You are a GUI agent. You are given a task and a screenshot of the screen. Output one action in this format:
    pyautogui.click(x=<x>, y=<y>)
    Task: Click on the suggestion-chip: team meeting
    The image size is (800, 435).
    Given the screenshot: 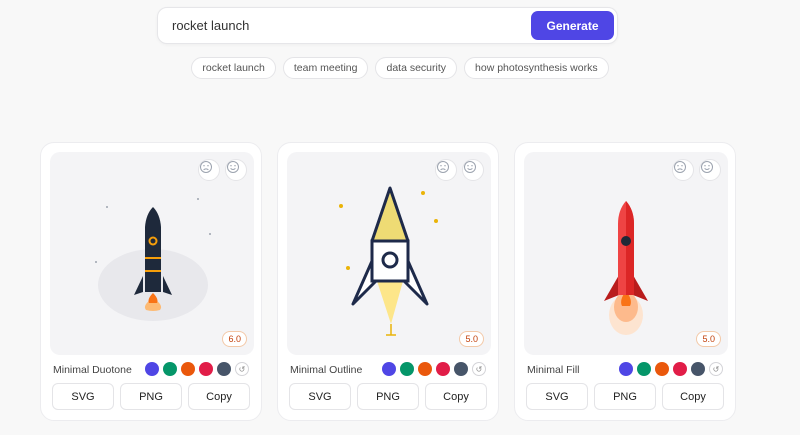 What is the action you would take?
    pyautogui.click(x=325, y=68)
    